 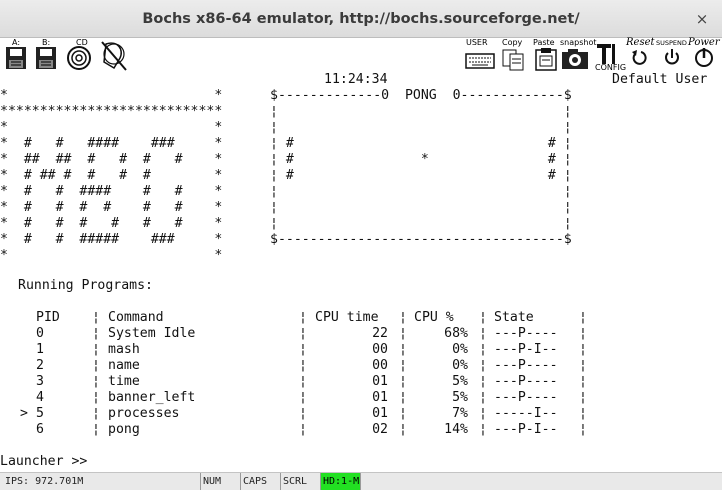 I want to click on floppy-a-button: A:, so click(x=17, y=55).